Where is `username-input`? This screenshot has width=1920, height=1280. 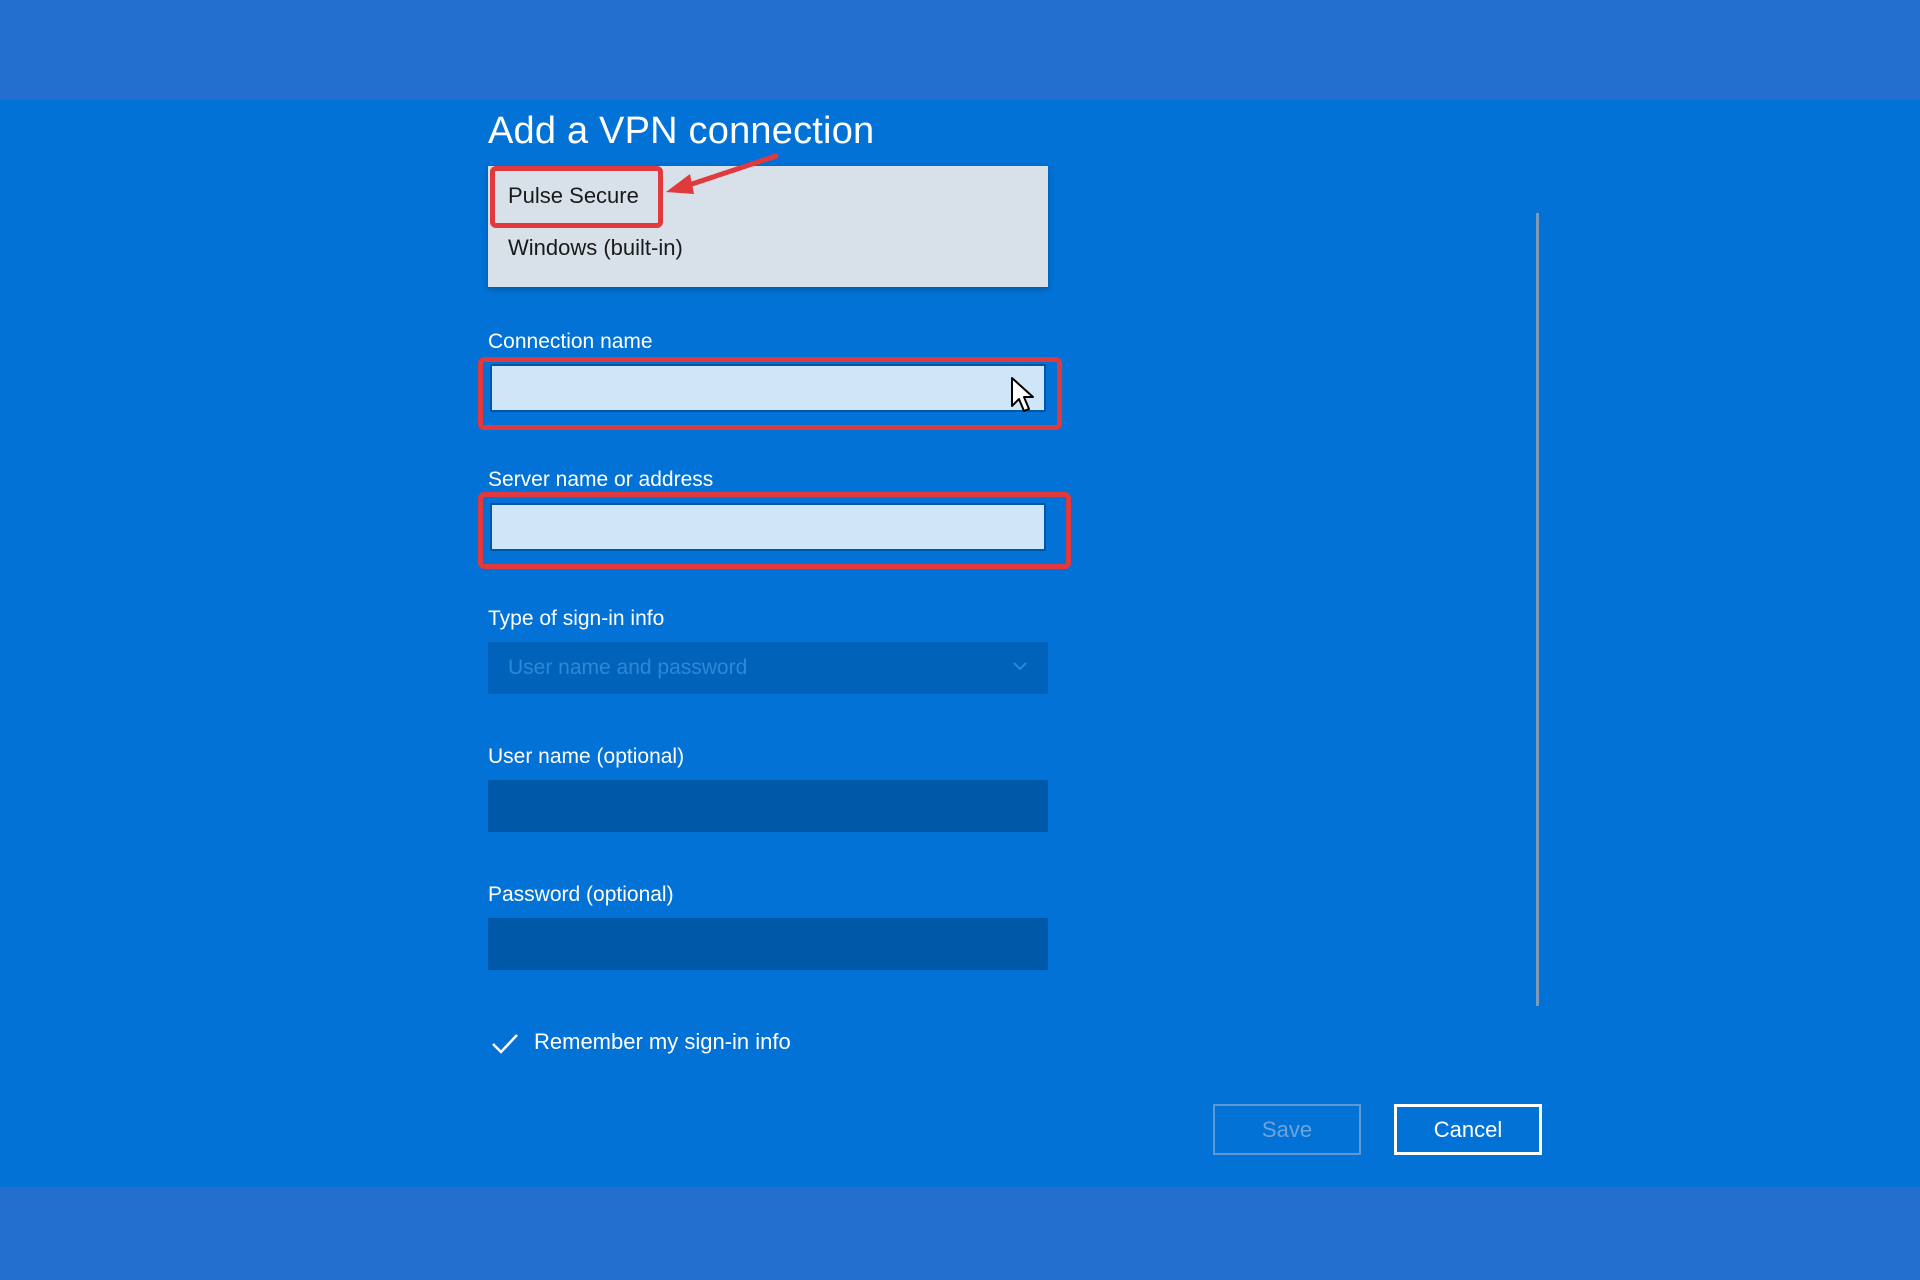 username-input is located at coordinates (768, 806).